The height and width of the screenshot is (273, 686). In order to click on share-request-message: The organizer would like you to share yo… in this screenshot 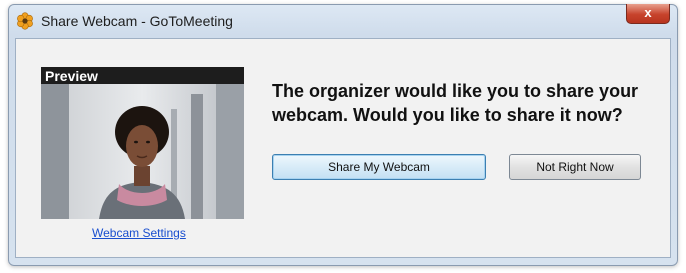, I will do `click(455, 103)`.